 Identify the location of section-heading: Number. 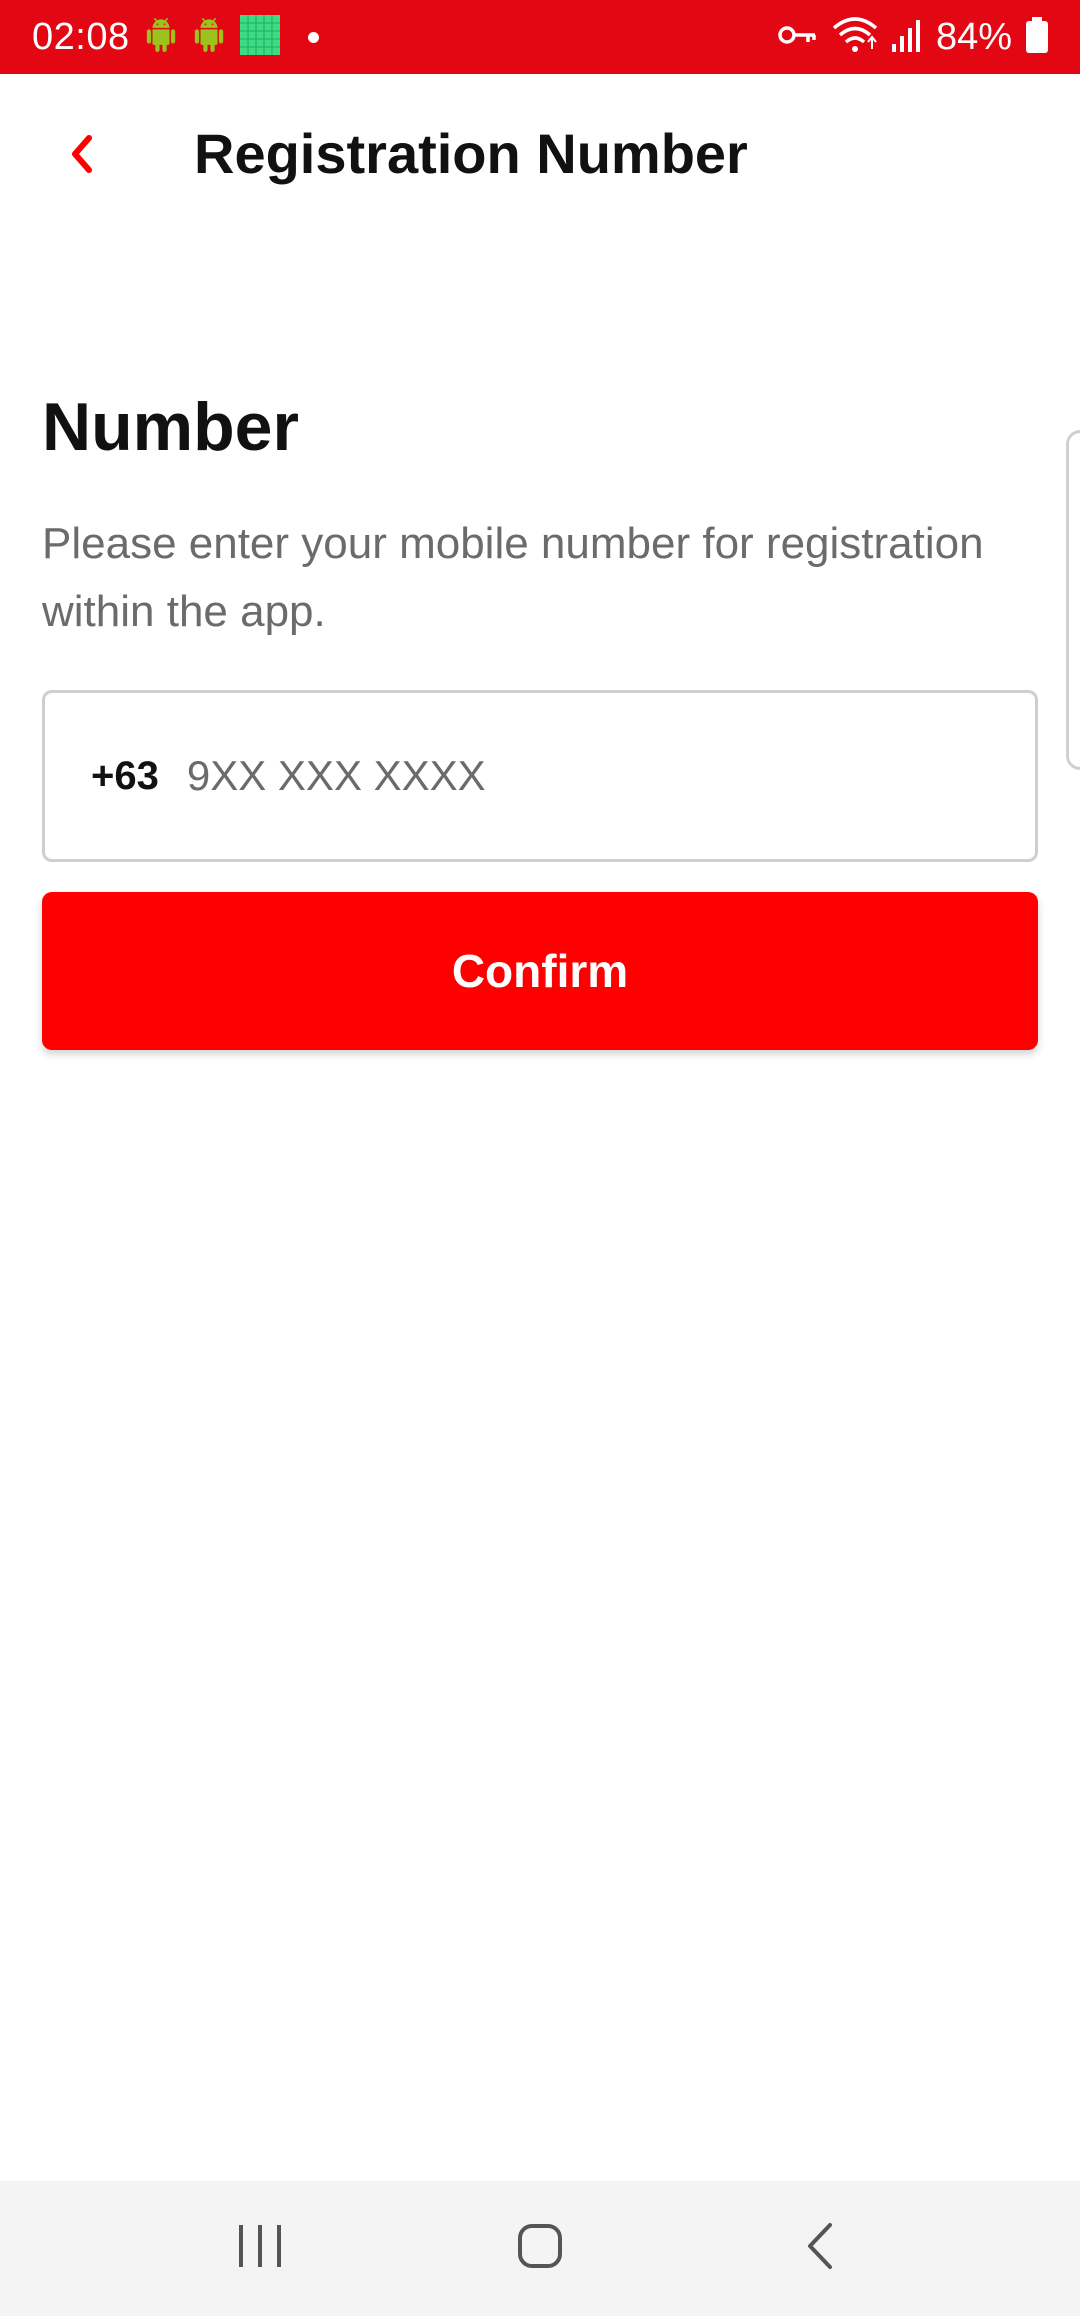
(170, 427).